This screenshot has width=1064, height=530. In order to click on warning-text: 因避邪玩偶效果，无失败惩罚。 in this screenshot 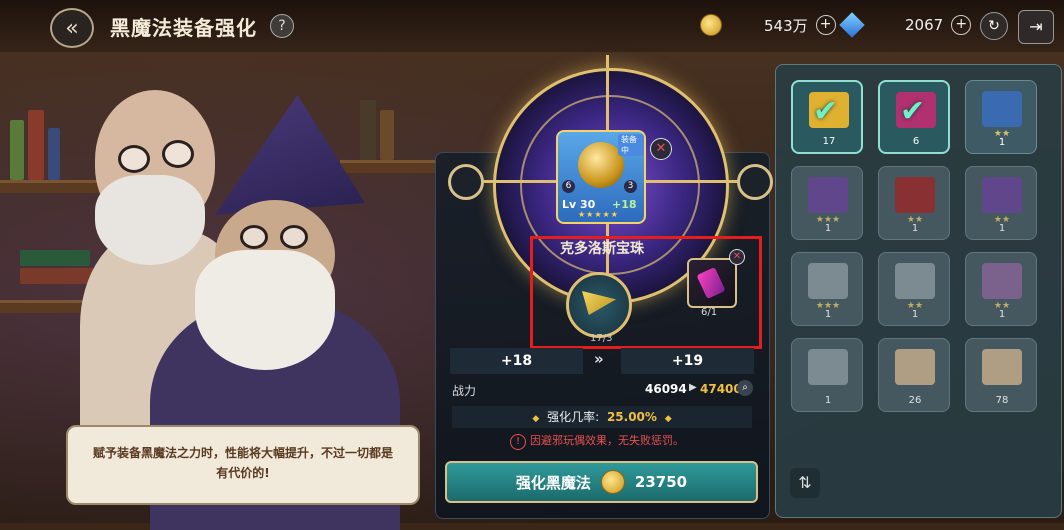, I will do `click(607, 440)`.